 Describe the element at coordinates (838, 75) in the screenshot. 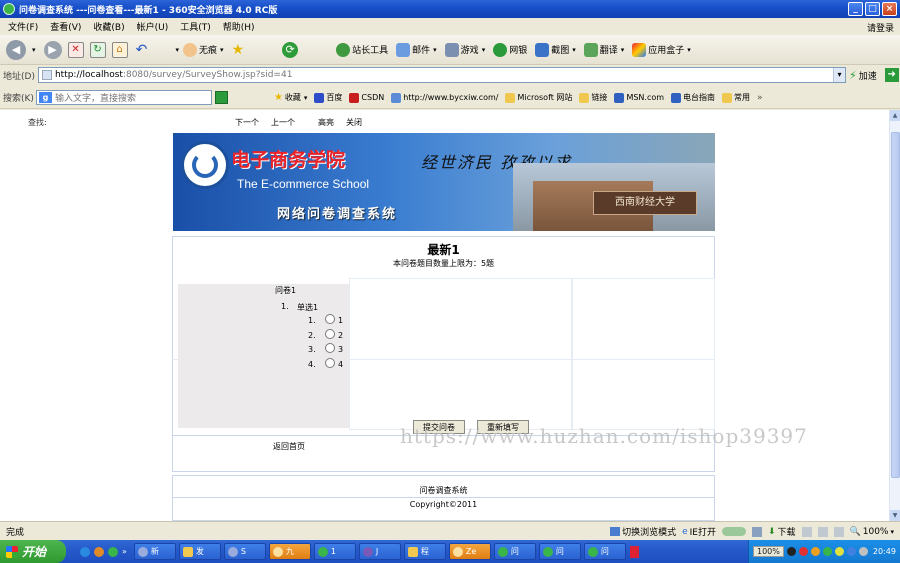

I see `address-dropdown-icon: ▾` at that location.